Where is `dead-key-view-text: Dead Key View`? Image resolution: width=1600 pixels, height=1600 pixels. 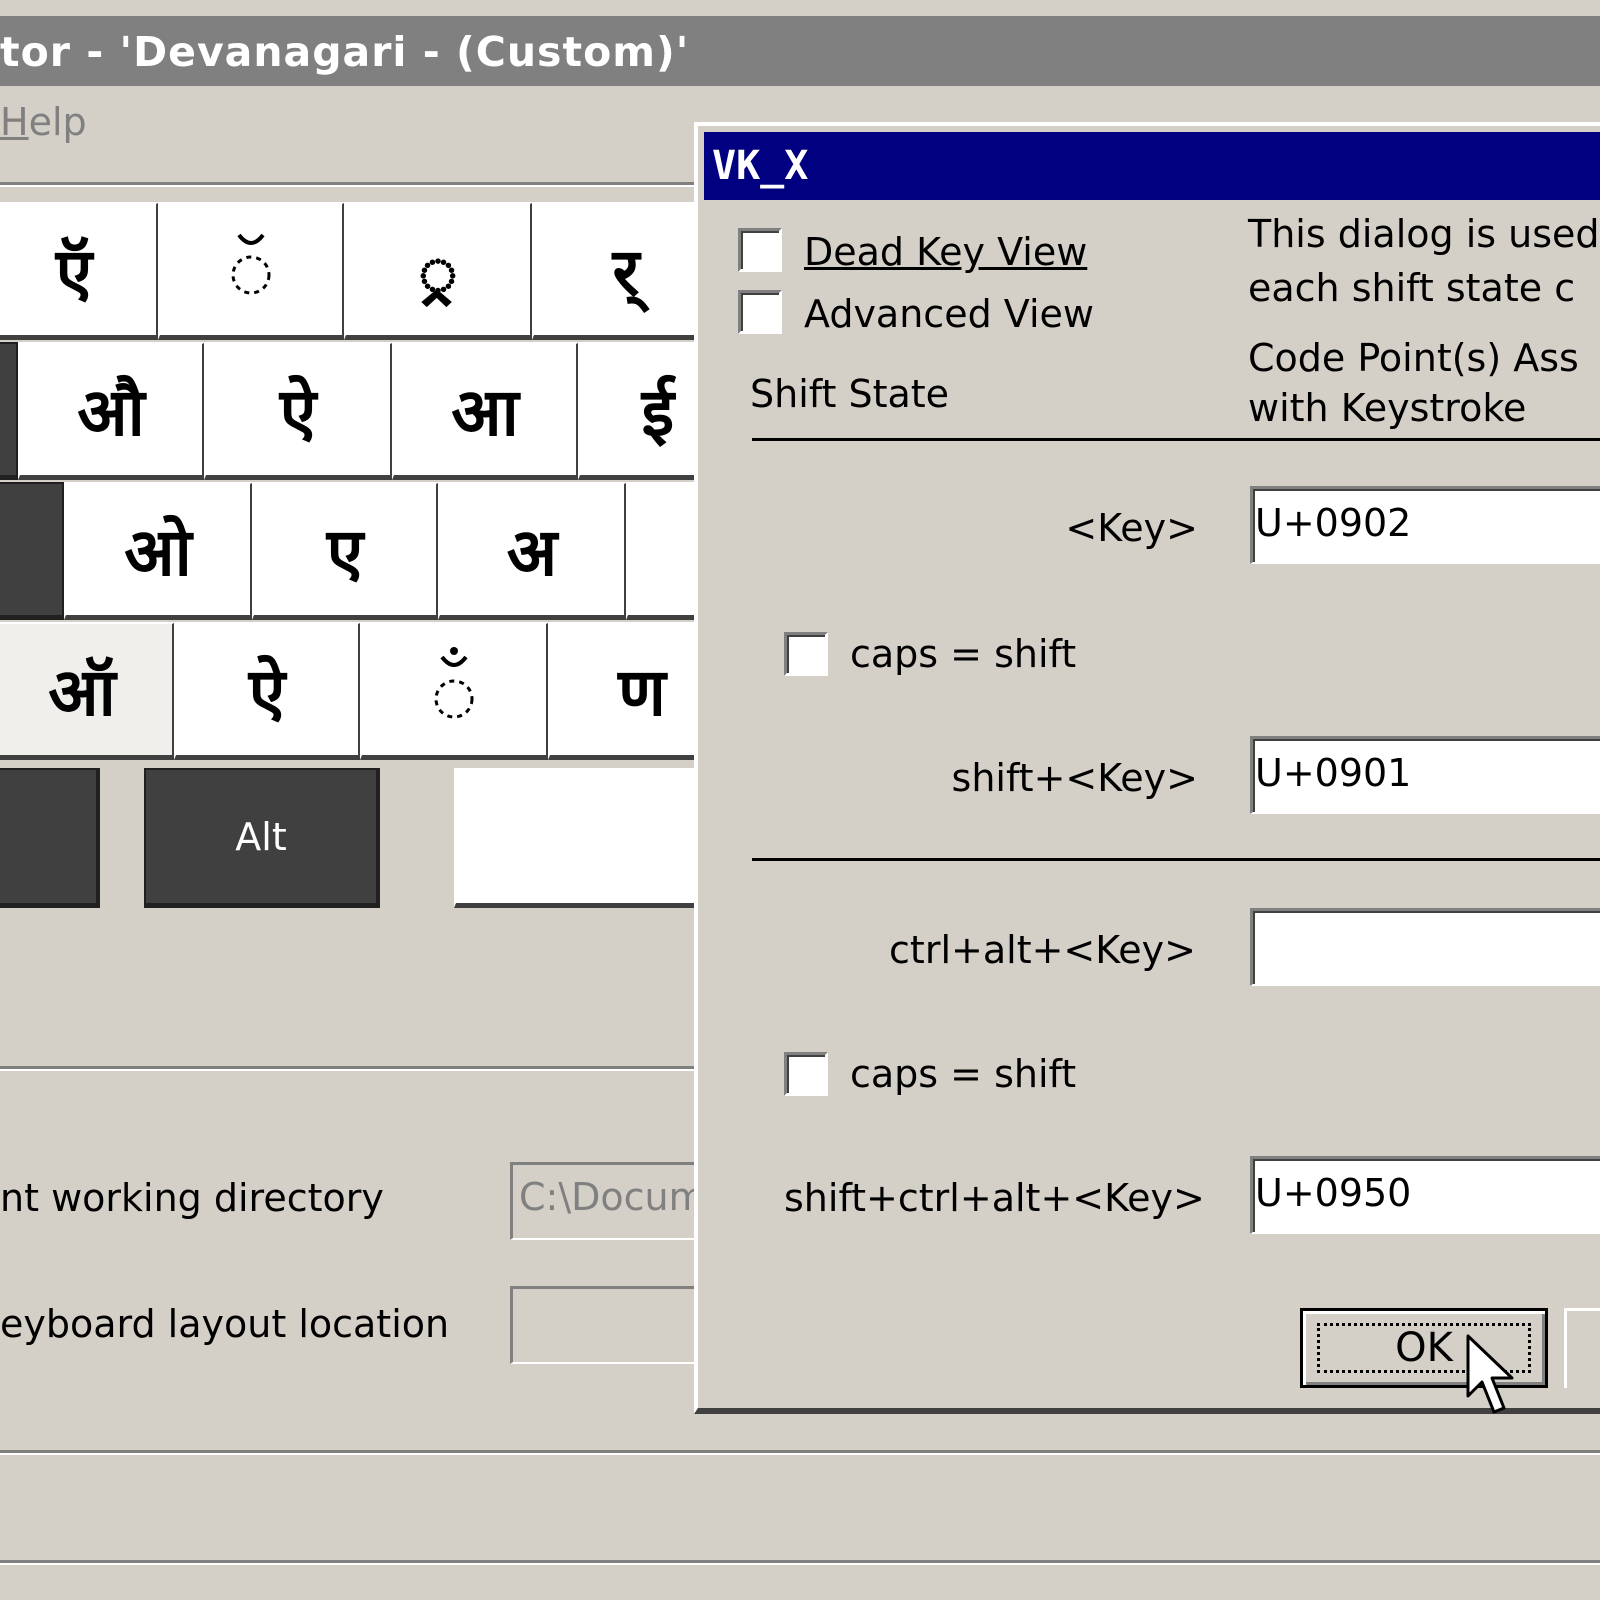
dead-key-view-text: Dead Key View is located at coordinates (946, 252).